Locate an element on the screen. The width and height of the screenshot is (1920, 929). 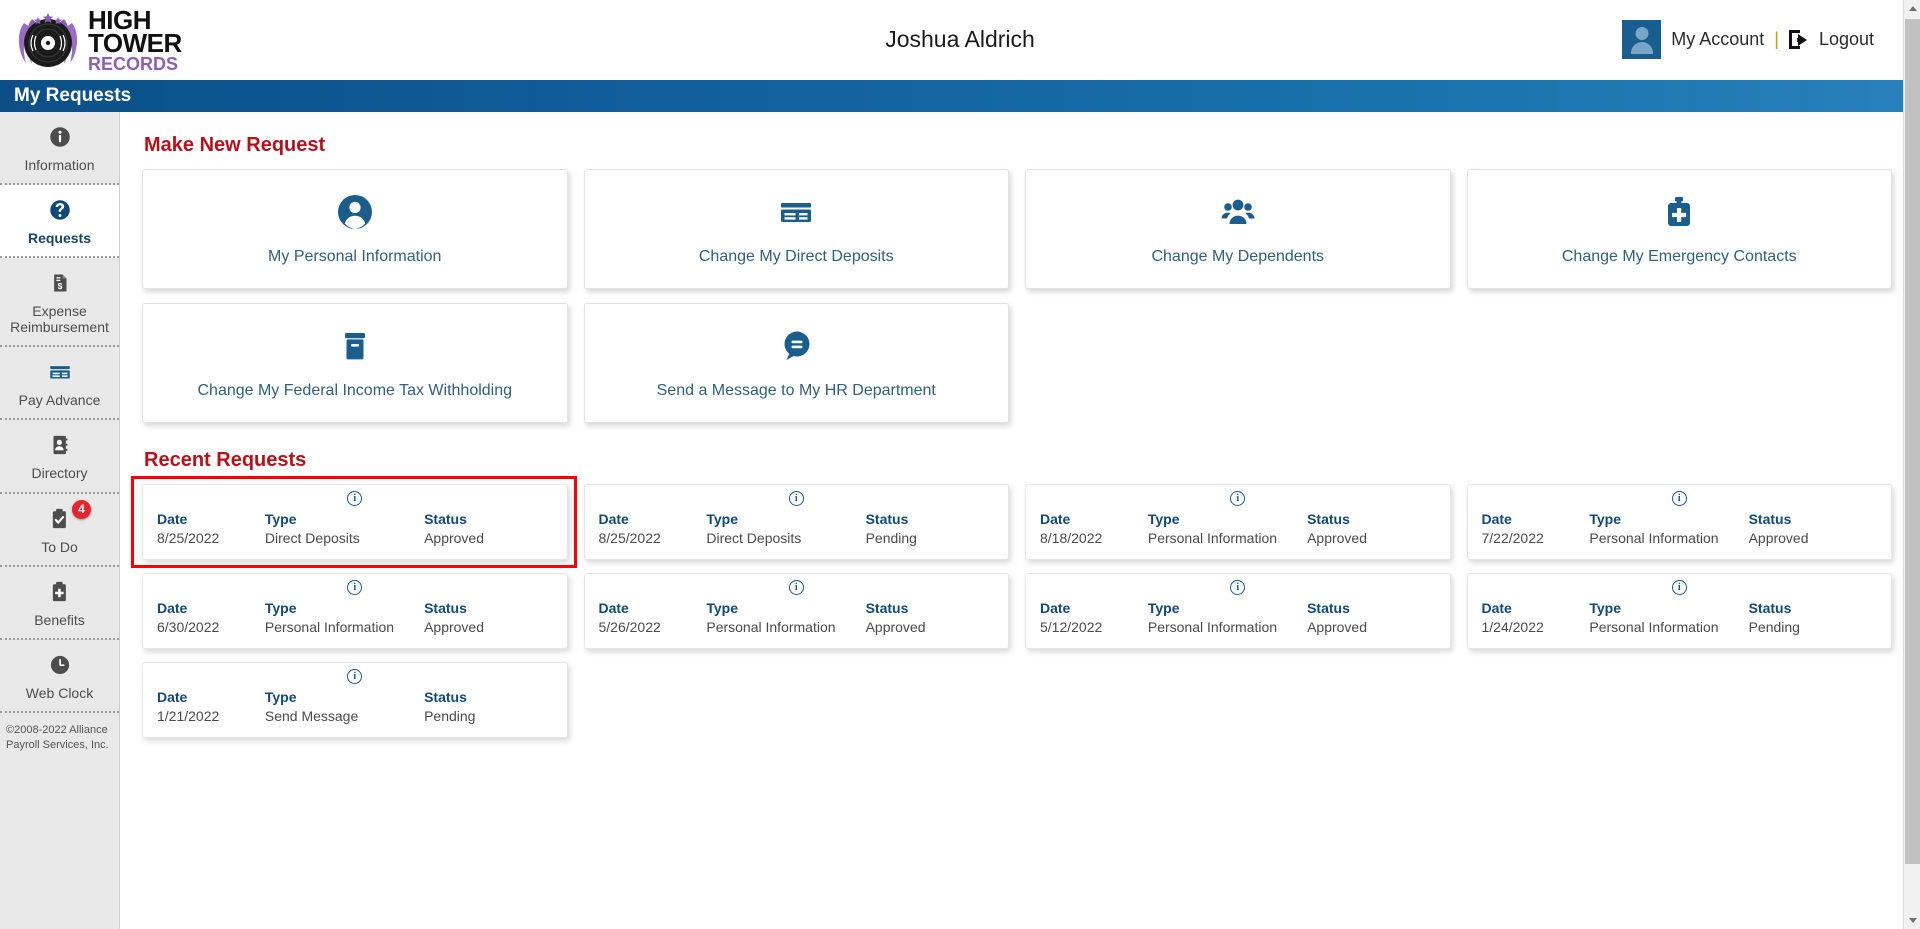
sidebar-item-directory: Directory is located at coordinates (59, 457).